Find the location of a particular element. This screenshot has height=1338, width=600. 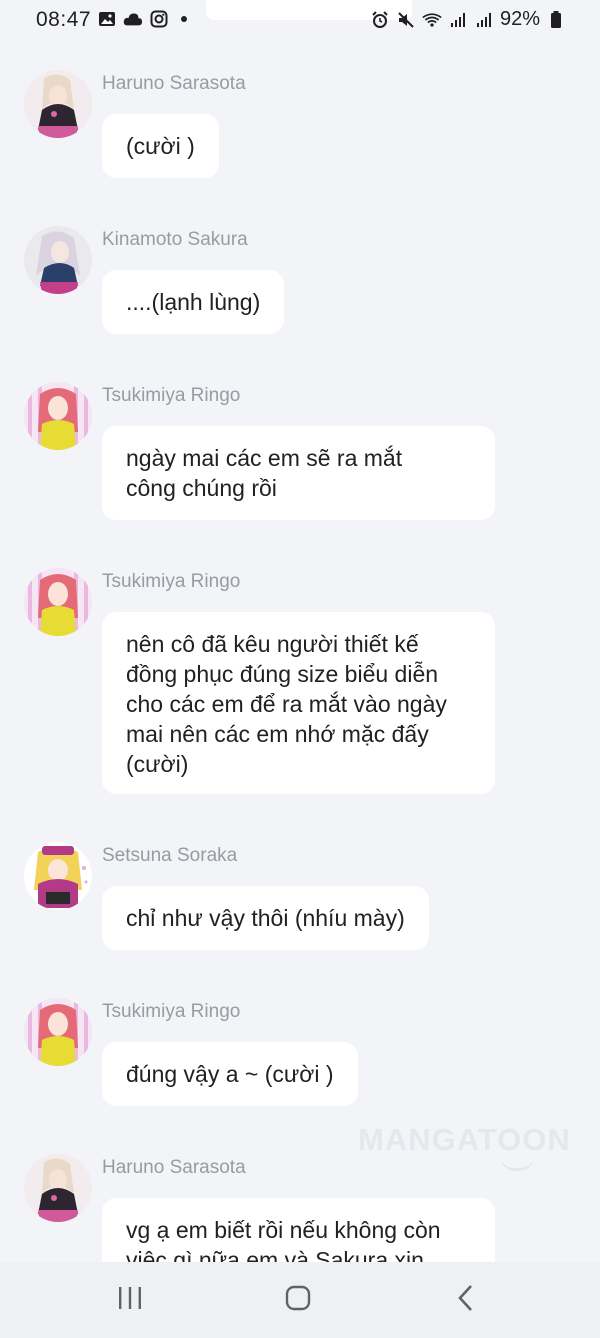

message-text-line: công chúng rồi is located at coordinates (201, 488).